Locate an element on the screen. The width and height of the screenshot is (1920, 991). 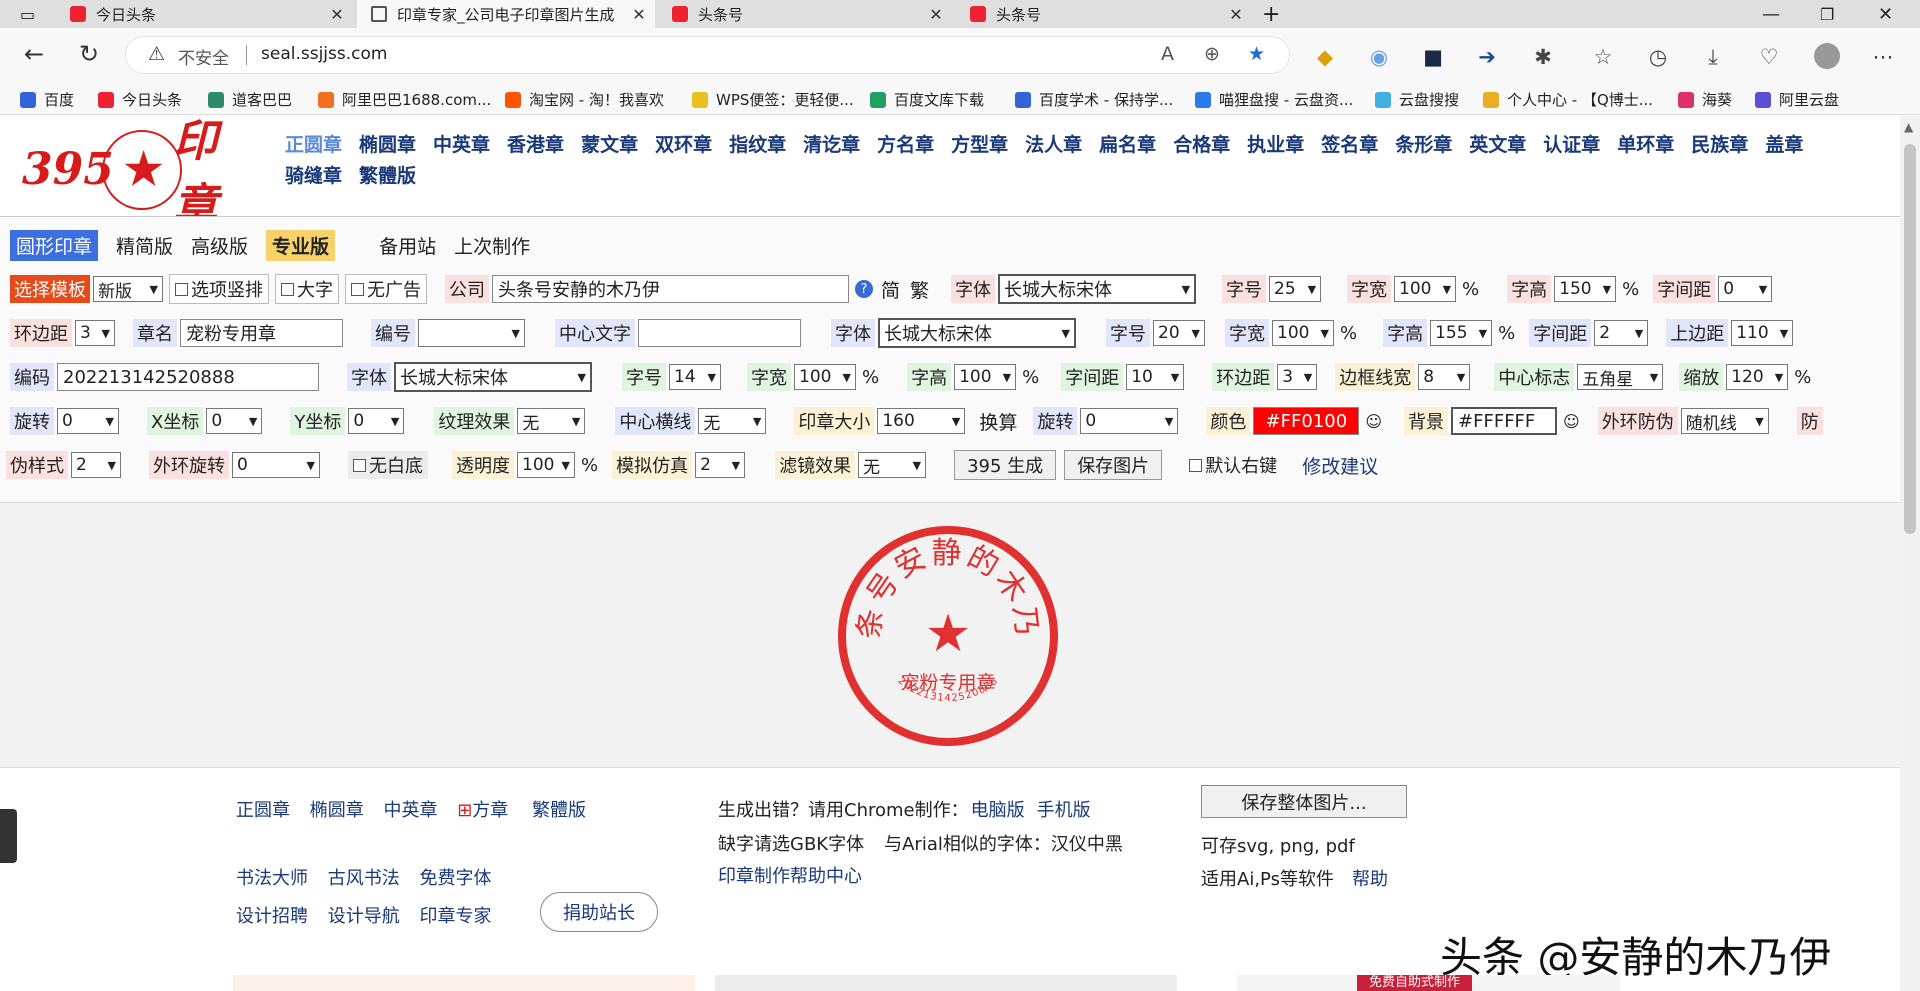
opacity-select: 100 ▼ is located at coordinates (546, 465).